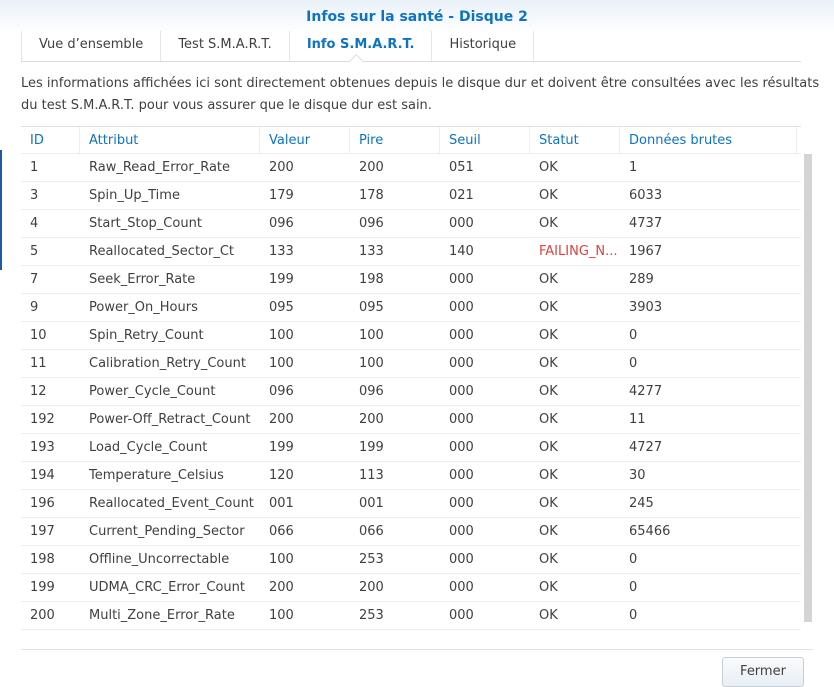  I want to click on table-row: 9 Power_On_Hours 095 095 000 OK 3903, so click(411, 308).